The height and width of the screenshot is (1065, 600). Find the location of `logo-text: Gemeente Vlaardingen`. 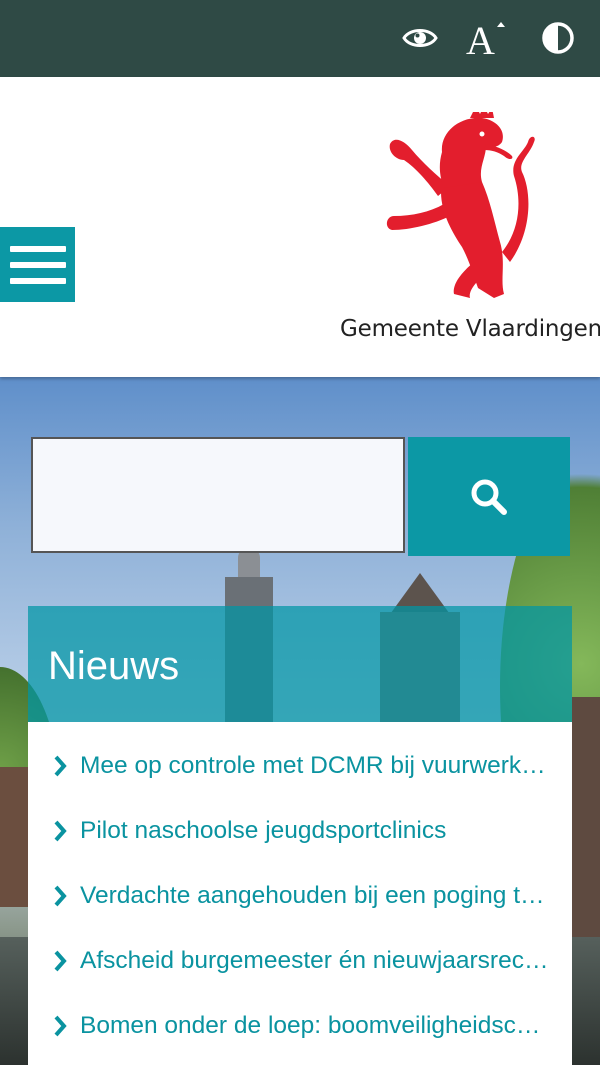

logo-text: Gemeente Vlaardingen is located at coordinates (470, 329).